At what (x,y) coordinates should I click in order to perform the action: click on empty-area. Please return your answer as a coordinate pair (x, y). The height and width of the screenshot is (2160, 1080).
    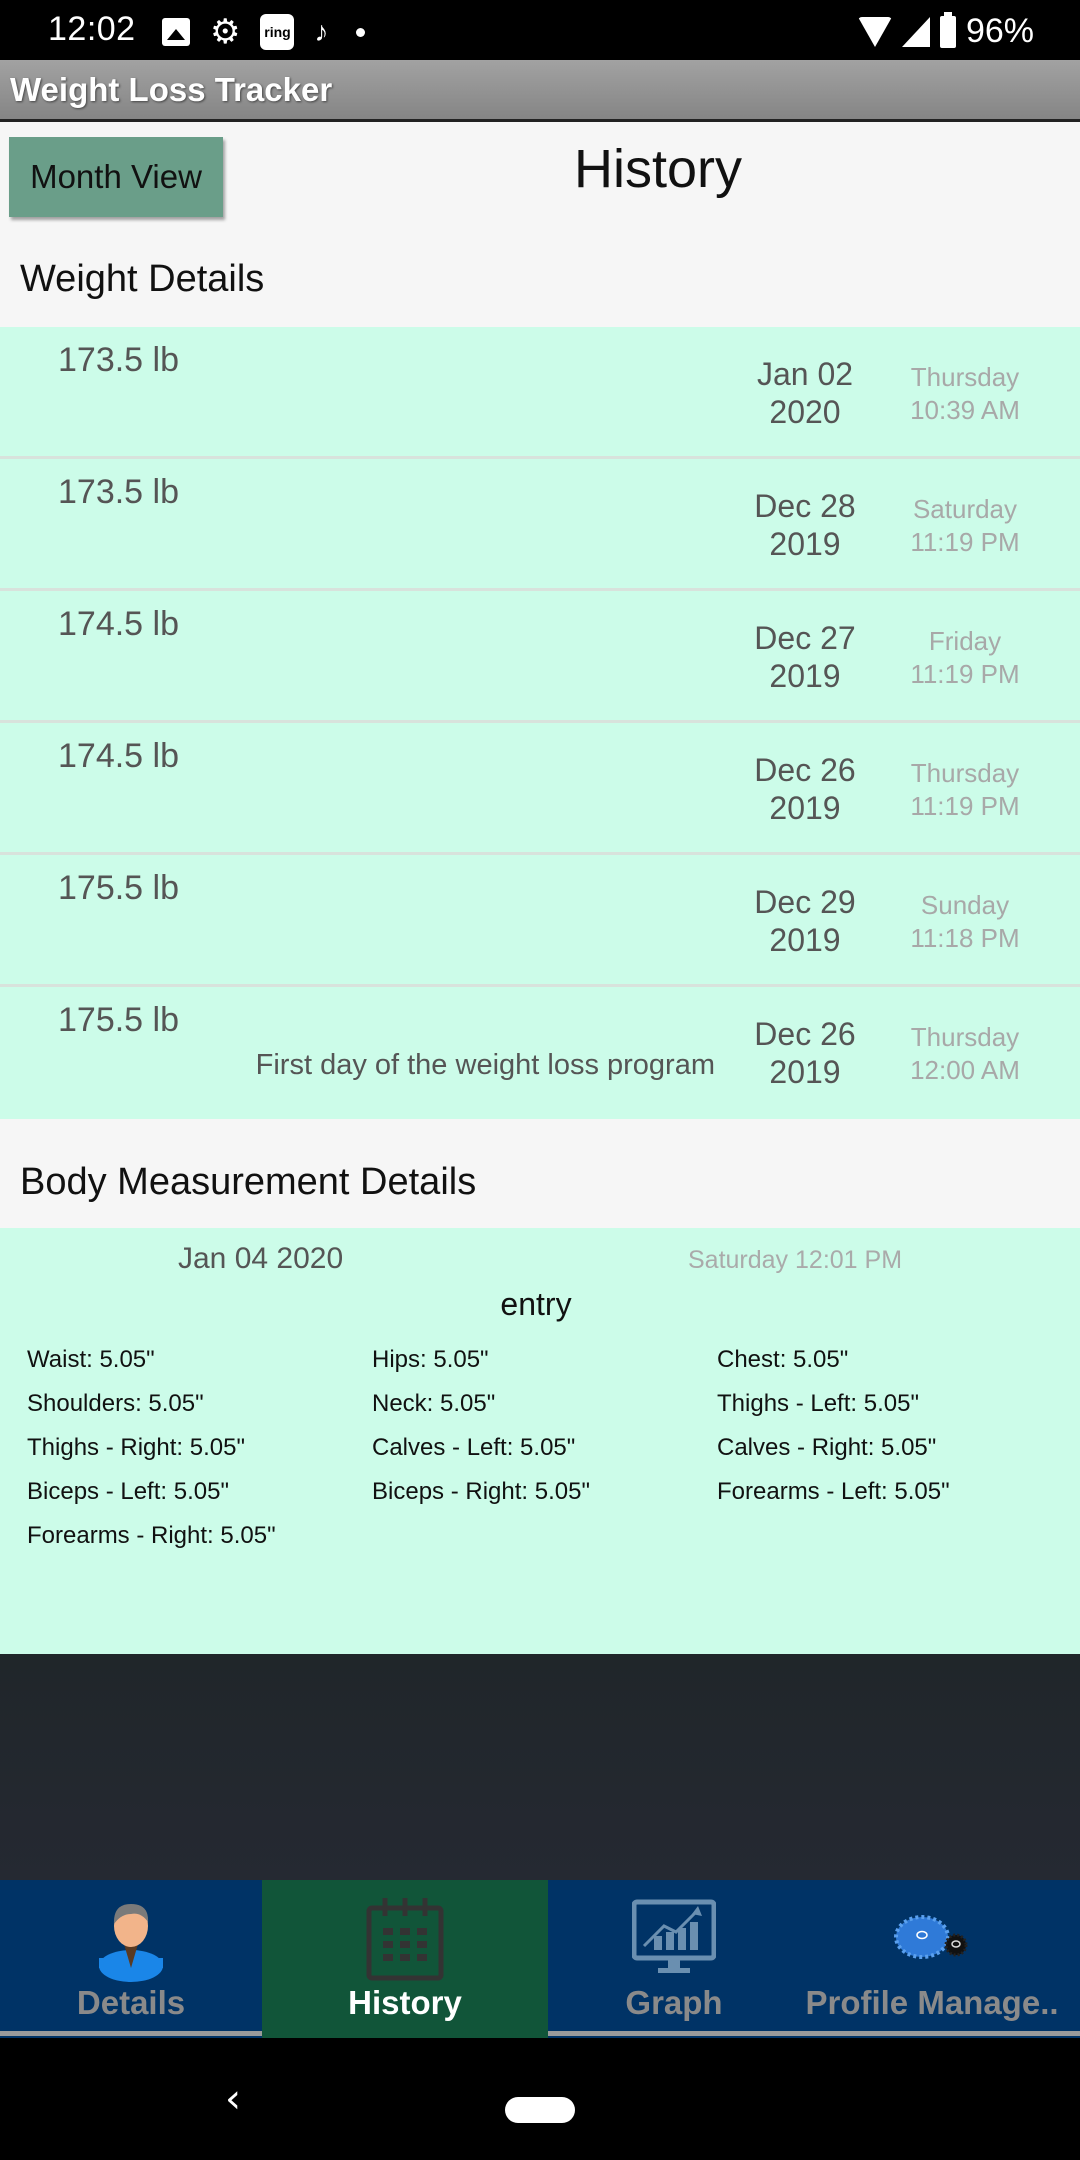
    Looking at the image, I should click on (540, 1767).